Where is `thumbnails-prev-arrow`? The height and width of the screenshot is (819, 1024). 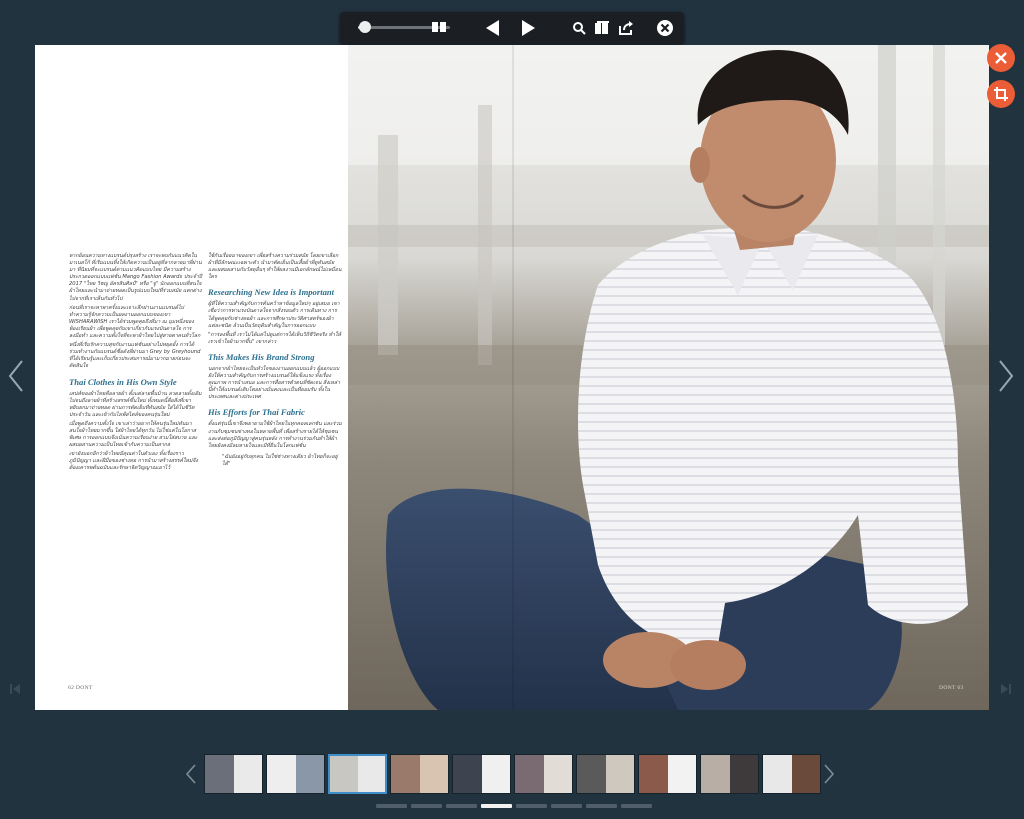
thumbnails-prev-arrow is located at coordinates (191, 774).